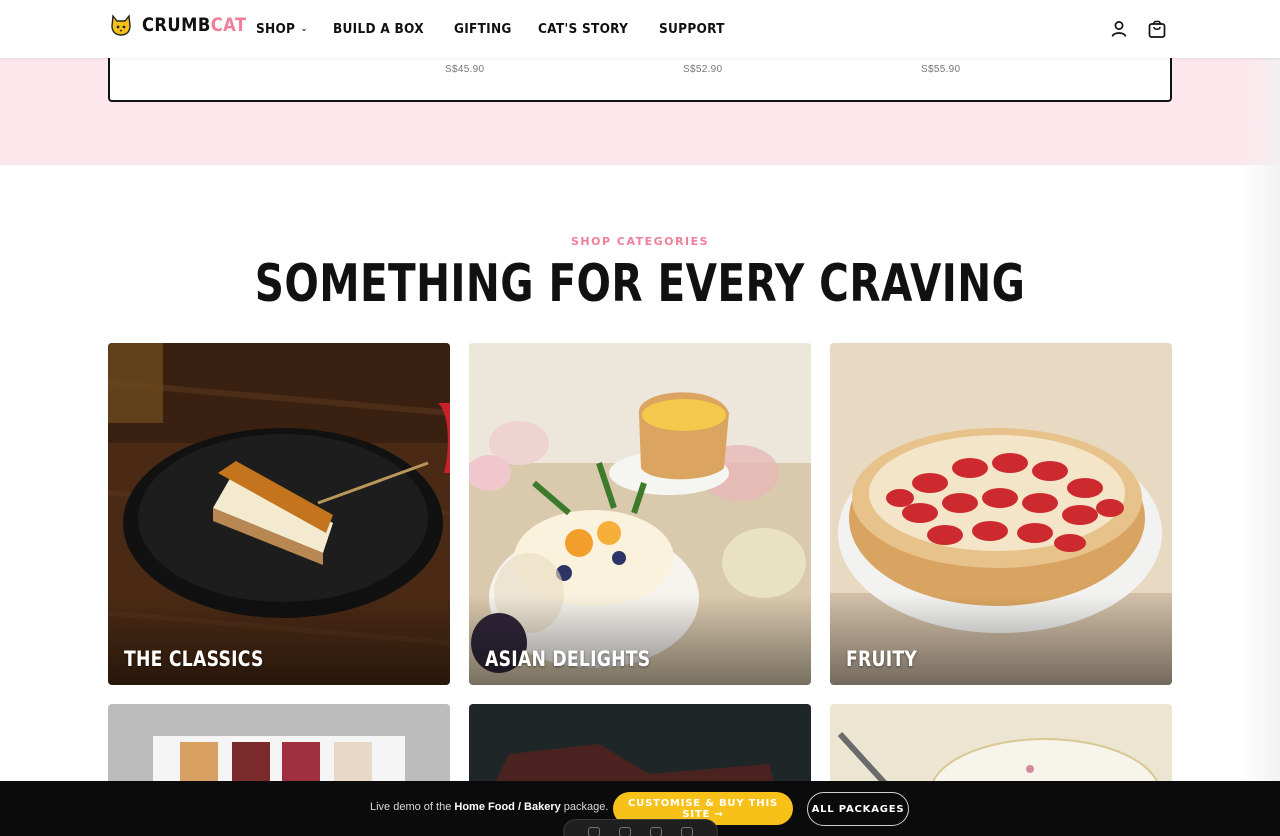 The width and height of the screenshot is (1280, 836). What do you see at coordinates (941, 69) in the screenshot?
I see `product-price: S$55.90` at bounding box center [941, 69].